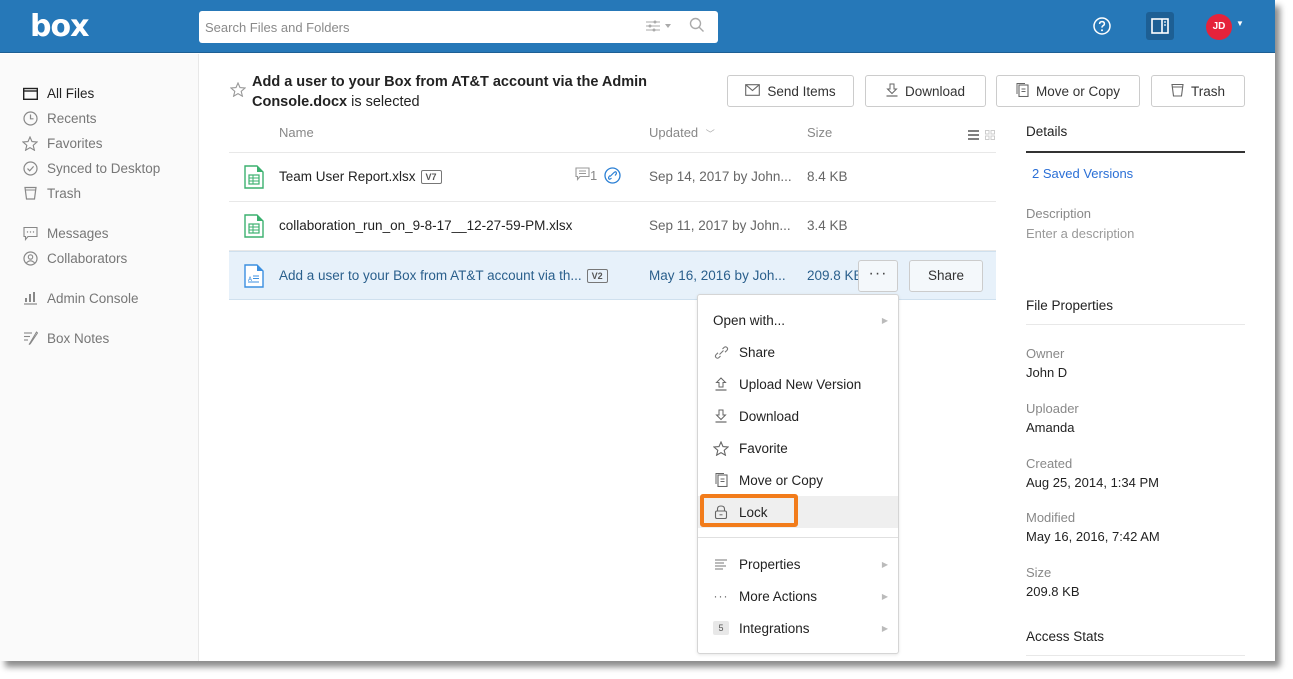 The image size is (1293, 679). What do you see at coordinates (238, 91) in the screenshot?
I see `favorite-star-icon` at bounding box center [238, 91].